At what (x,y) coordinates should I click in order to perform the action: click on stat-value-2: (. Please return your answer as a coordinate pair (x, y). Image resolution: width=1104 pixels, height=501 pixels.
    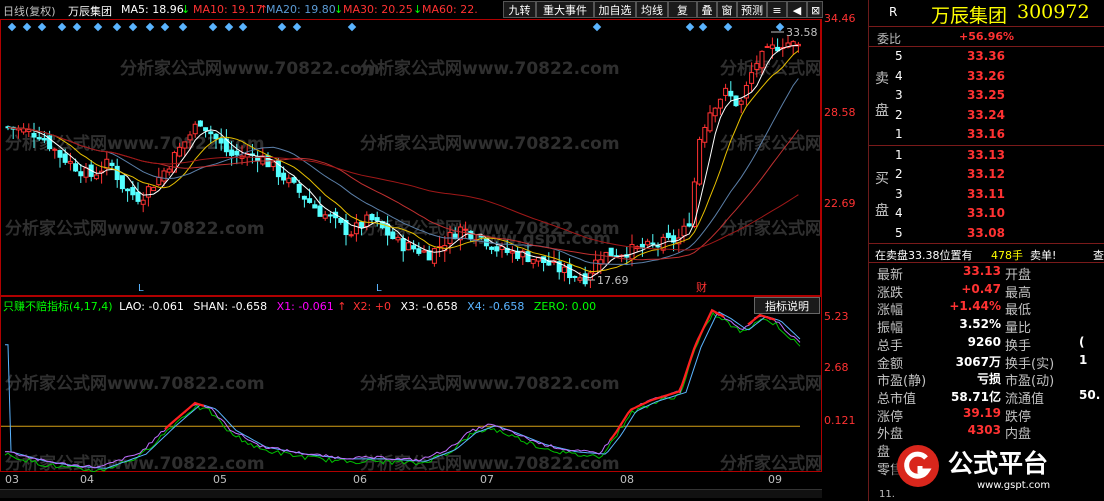
    Looking at the image, I should click on (1082, 341).